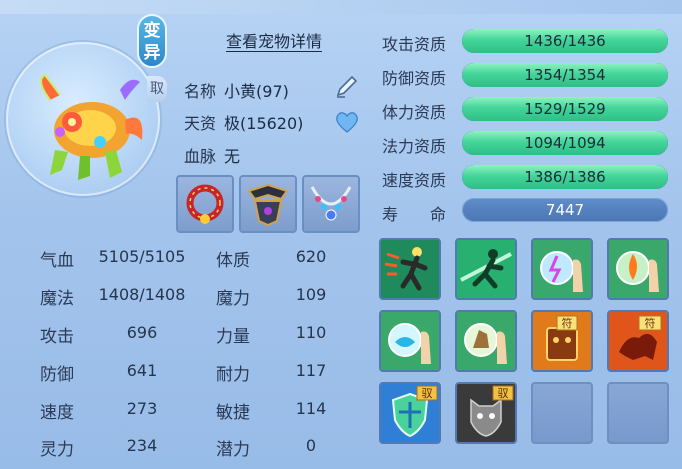 This screenshot has width=682, height=469. What do you see at coordinates (256, 91) in the screenshot?
I see `name-value: 小黄(97)` at bounding box center [256, 91].